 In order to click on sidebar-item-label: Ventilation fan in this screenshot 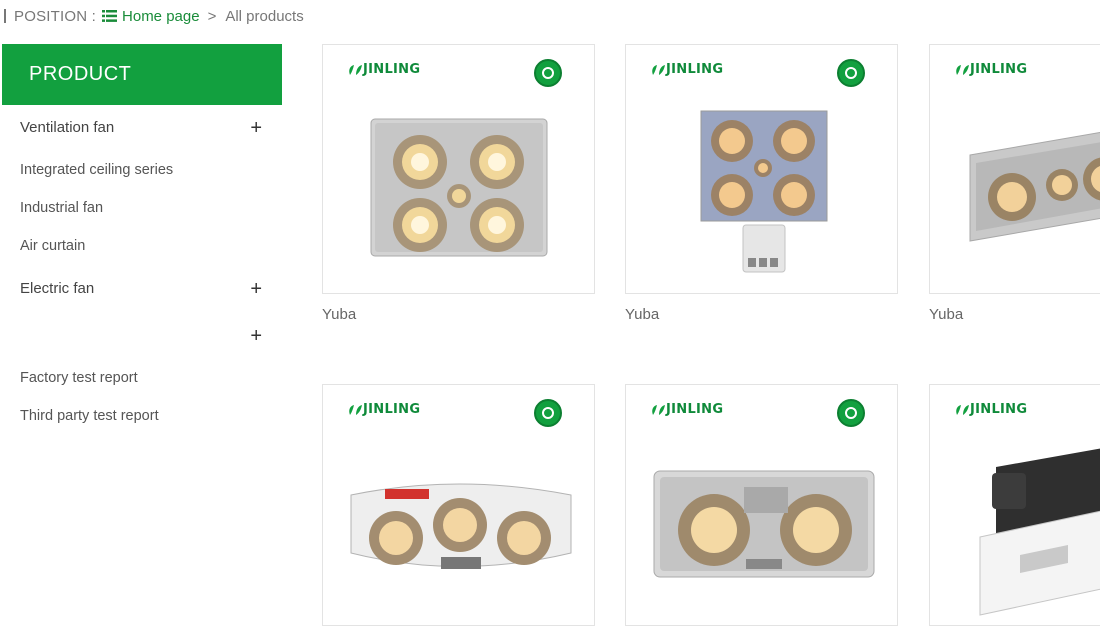, I will do `click(67, 127)`.